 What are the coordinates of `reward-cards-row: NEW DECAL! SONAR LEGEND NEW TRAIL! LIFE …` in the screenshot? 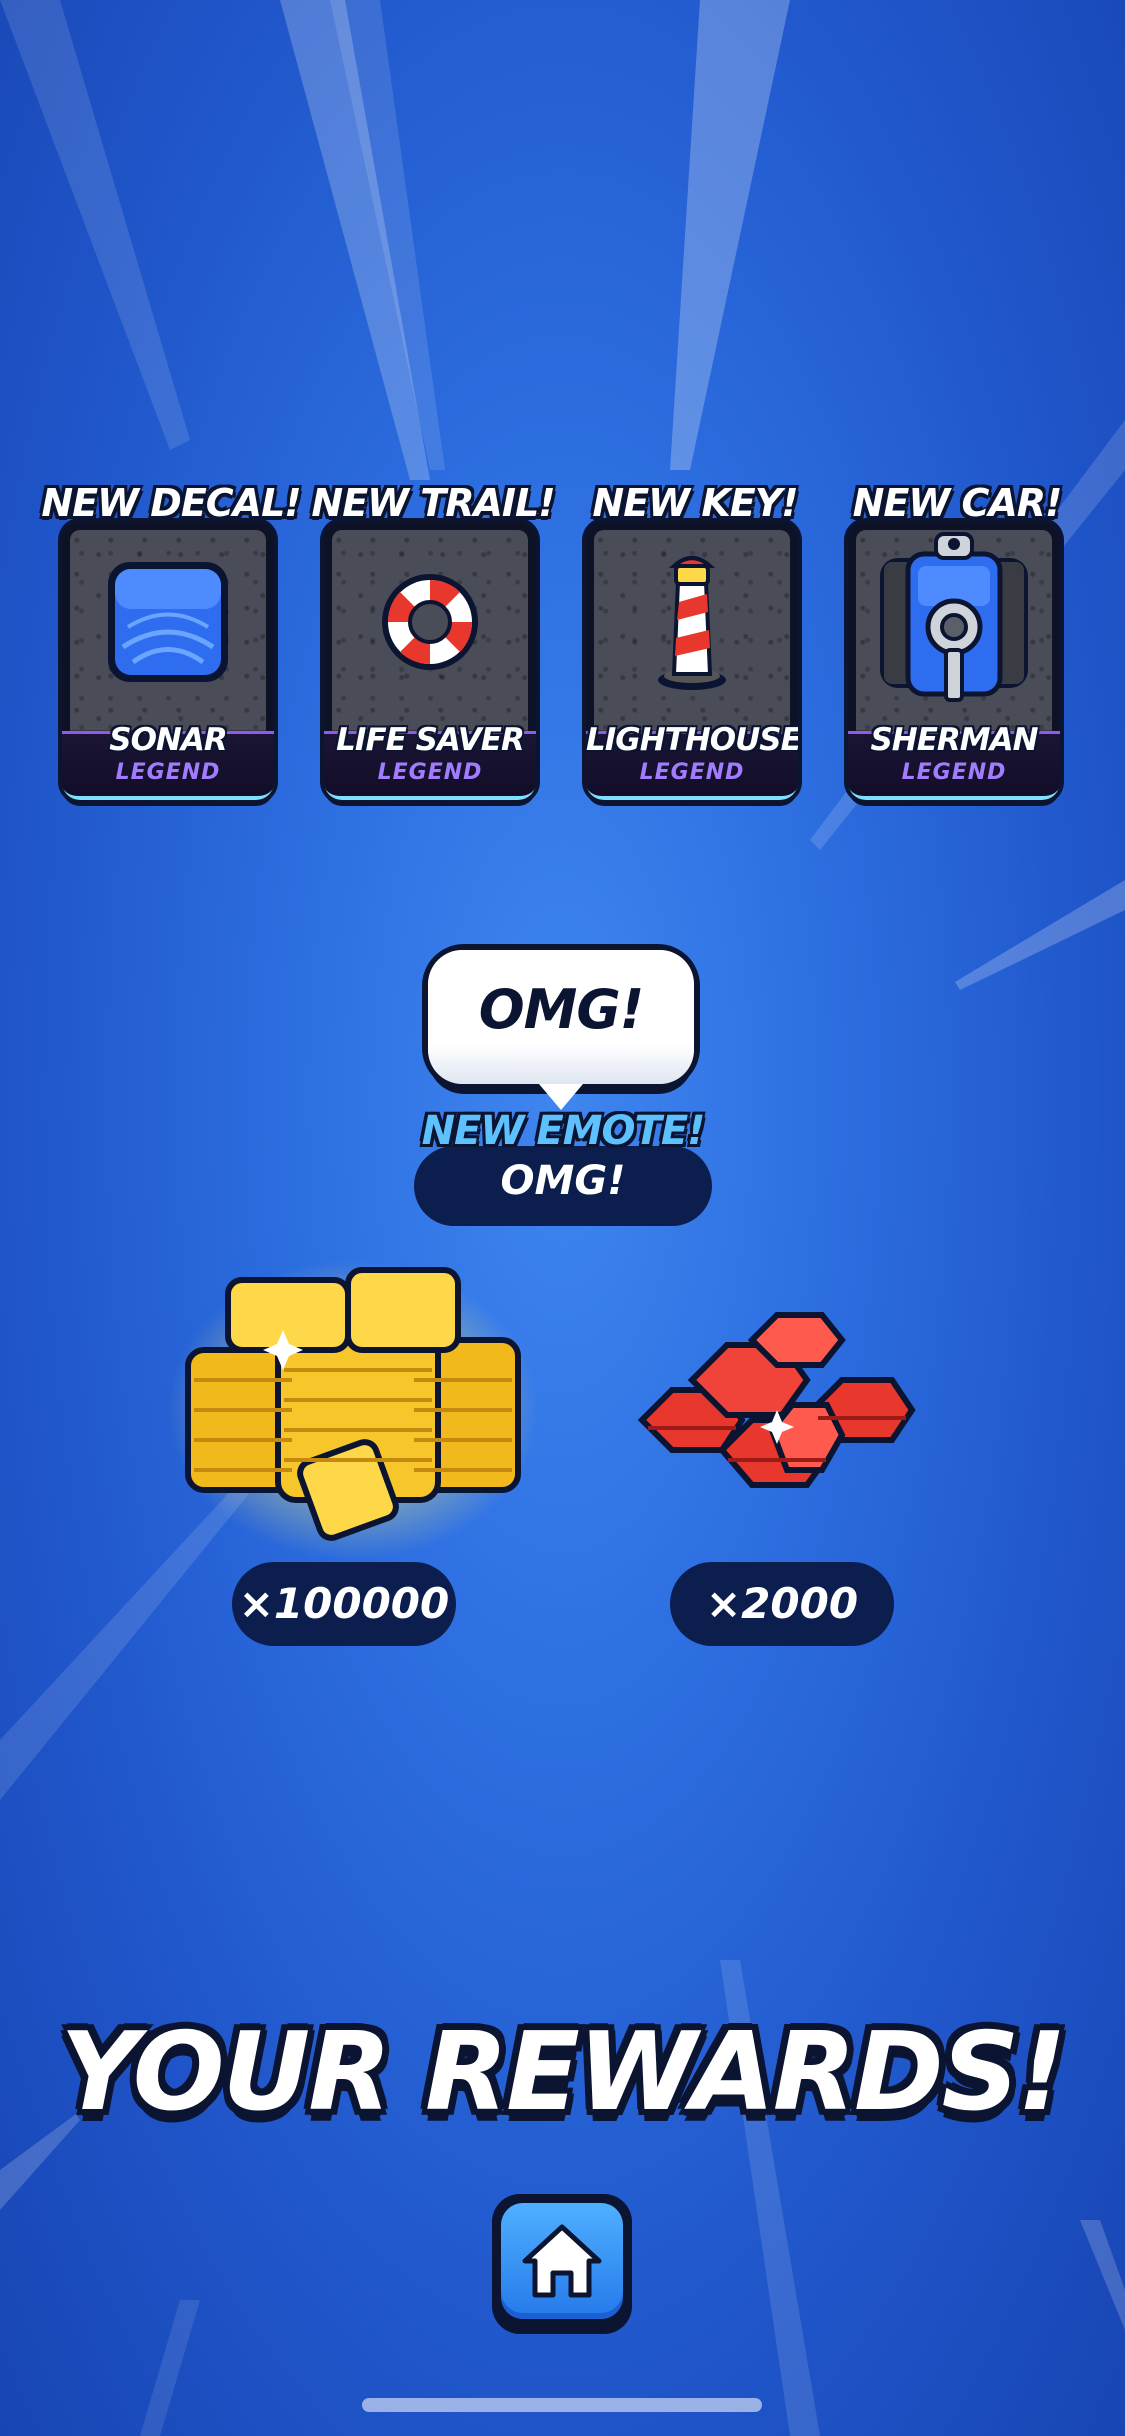 It's located at (565, 643).